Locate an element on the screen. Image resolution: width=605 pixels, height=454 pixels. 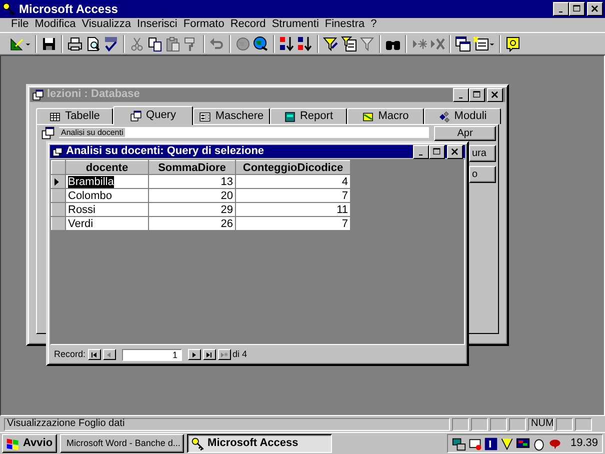
print-preview-icon is located at coordinates (93, 44).